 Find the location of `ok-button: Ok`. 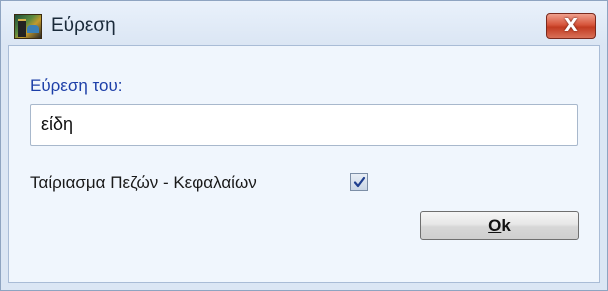

ok-button: Ok is located at coordinates (499, 225).